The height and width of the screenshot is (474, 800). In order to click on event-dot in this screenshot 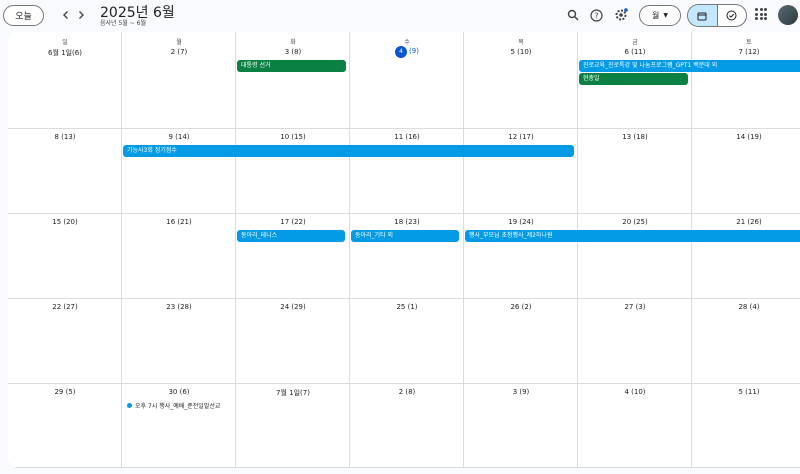, I will do `click(129, 405)`.